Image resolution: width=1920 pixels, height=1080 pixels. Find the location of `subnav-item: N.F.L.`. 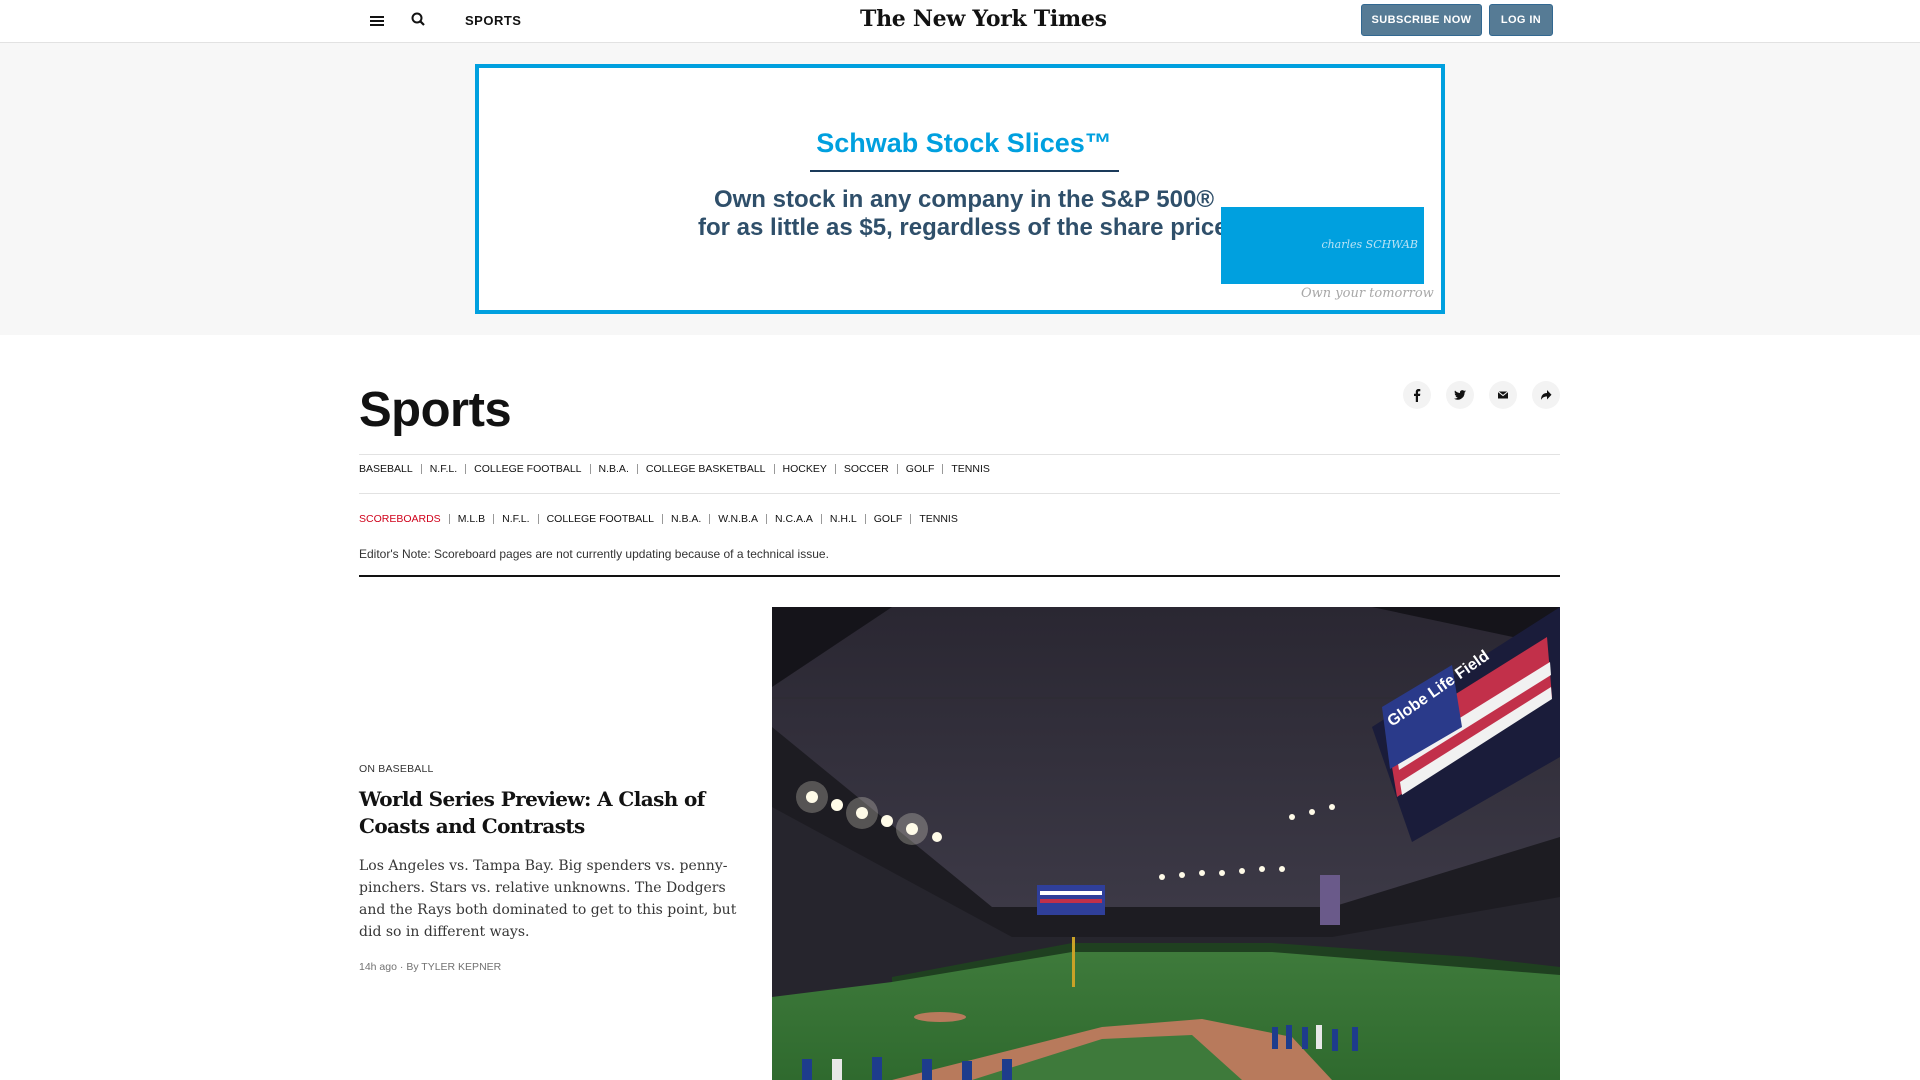

subnav-item: N.F.L. is located at coordinates (443, 469).